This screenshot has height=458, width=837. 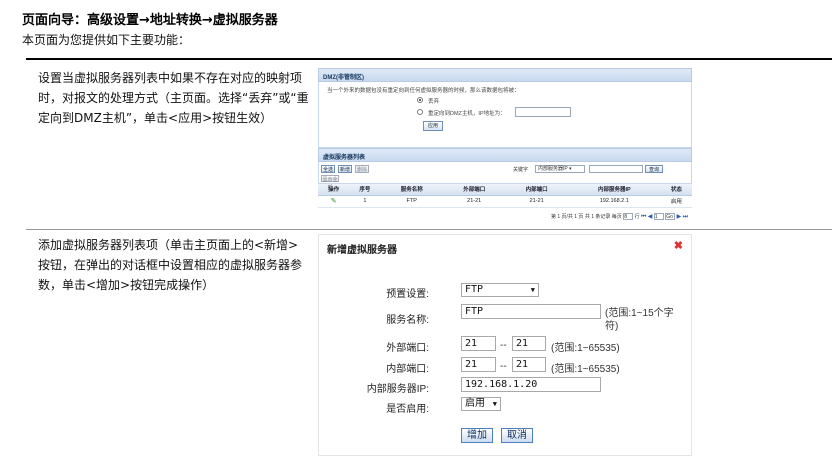 I want to click on vs-list-header: 虚拟服务器列表, so click(x=505, y=155).